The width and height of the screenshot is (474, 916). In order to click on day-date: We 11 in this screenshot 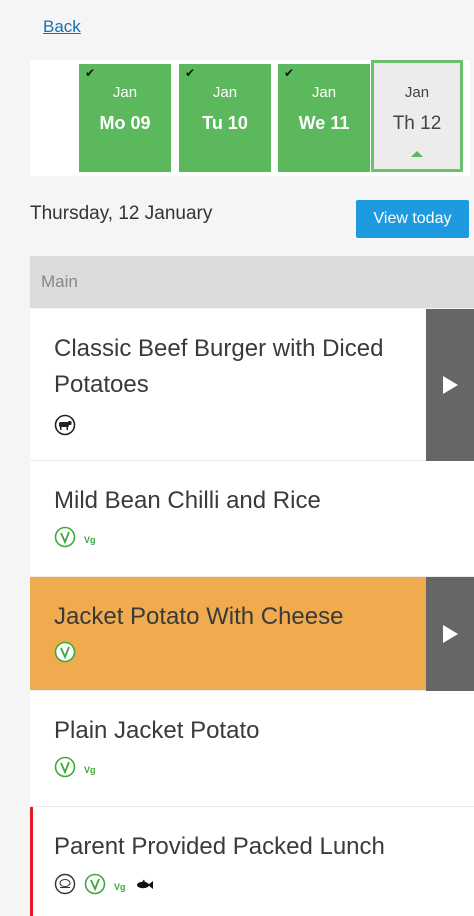, I will do `click(324, 123)`.